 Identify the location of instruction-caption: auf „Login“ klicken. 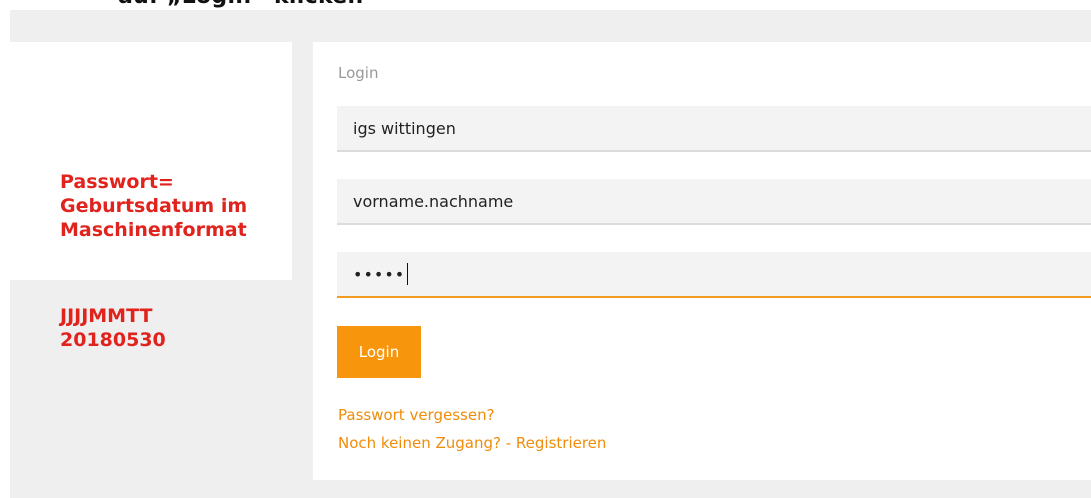
(240, 4).